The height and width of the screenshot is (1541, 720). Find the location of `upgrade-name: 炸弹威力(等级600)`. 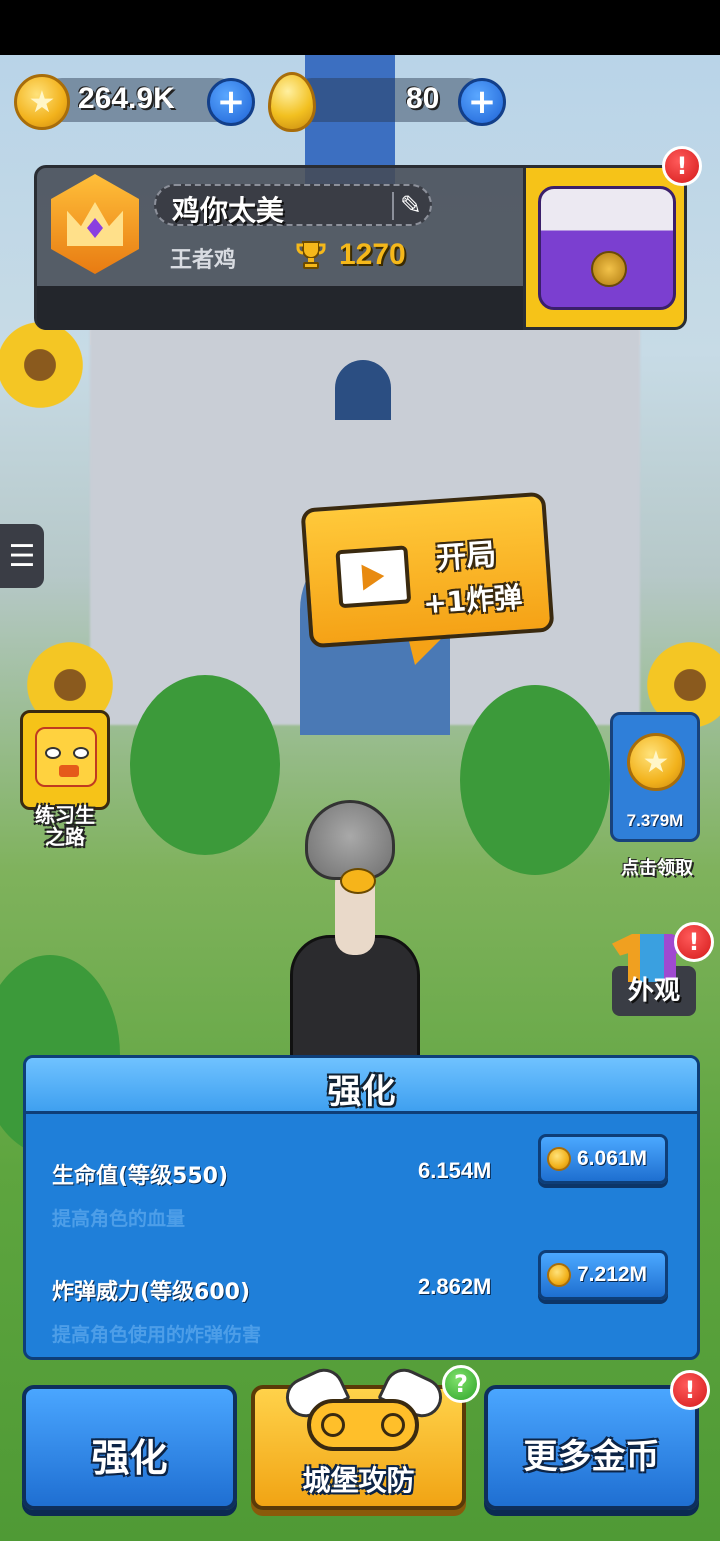

upgrade-name: 炸弹威力(等级600) is located at coordinates (151, 1292).